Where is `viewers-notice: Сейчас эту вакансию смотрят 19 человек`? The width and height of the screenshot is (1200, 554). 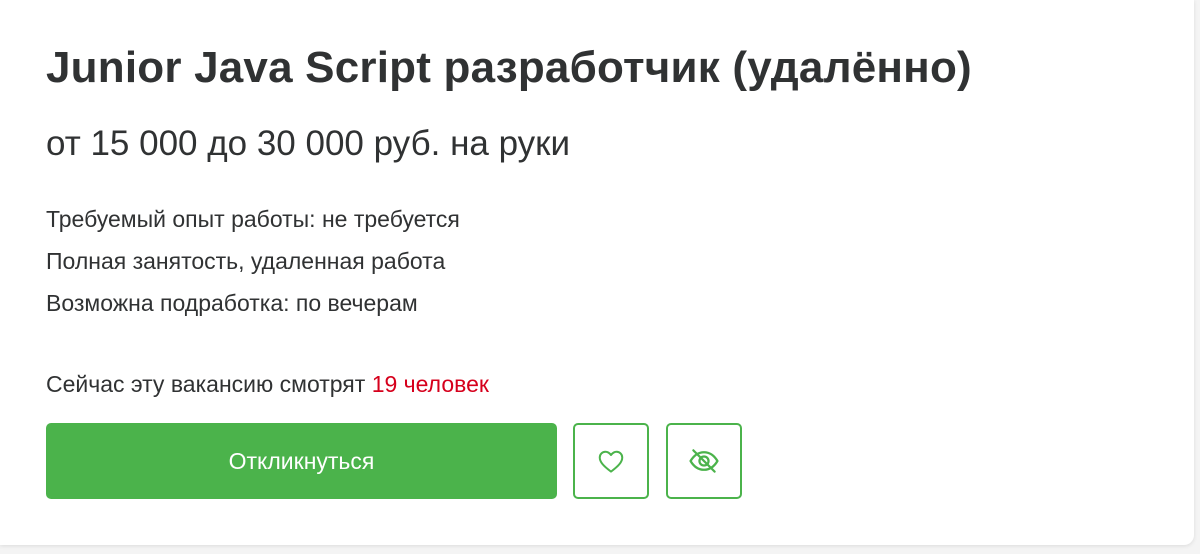 viewers-notice: Сейчас эту вакансию смотрят 19 человек is located at coordinates (267, 384).